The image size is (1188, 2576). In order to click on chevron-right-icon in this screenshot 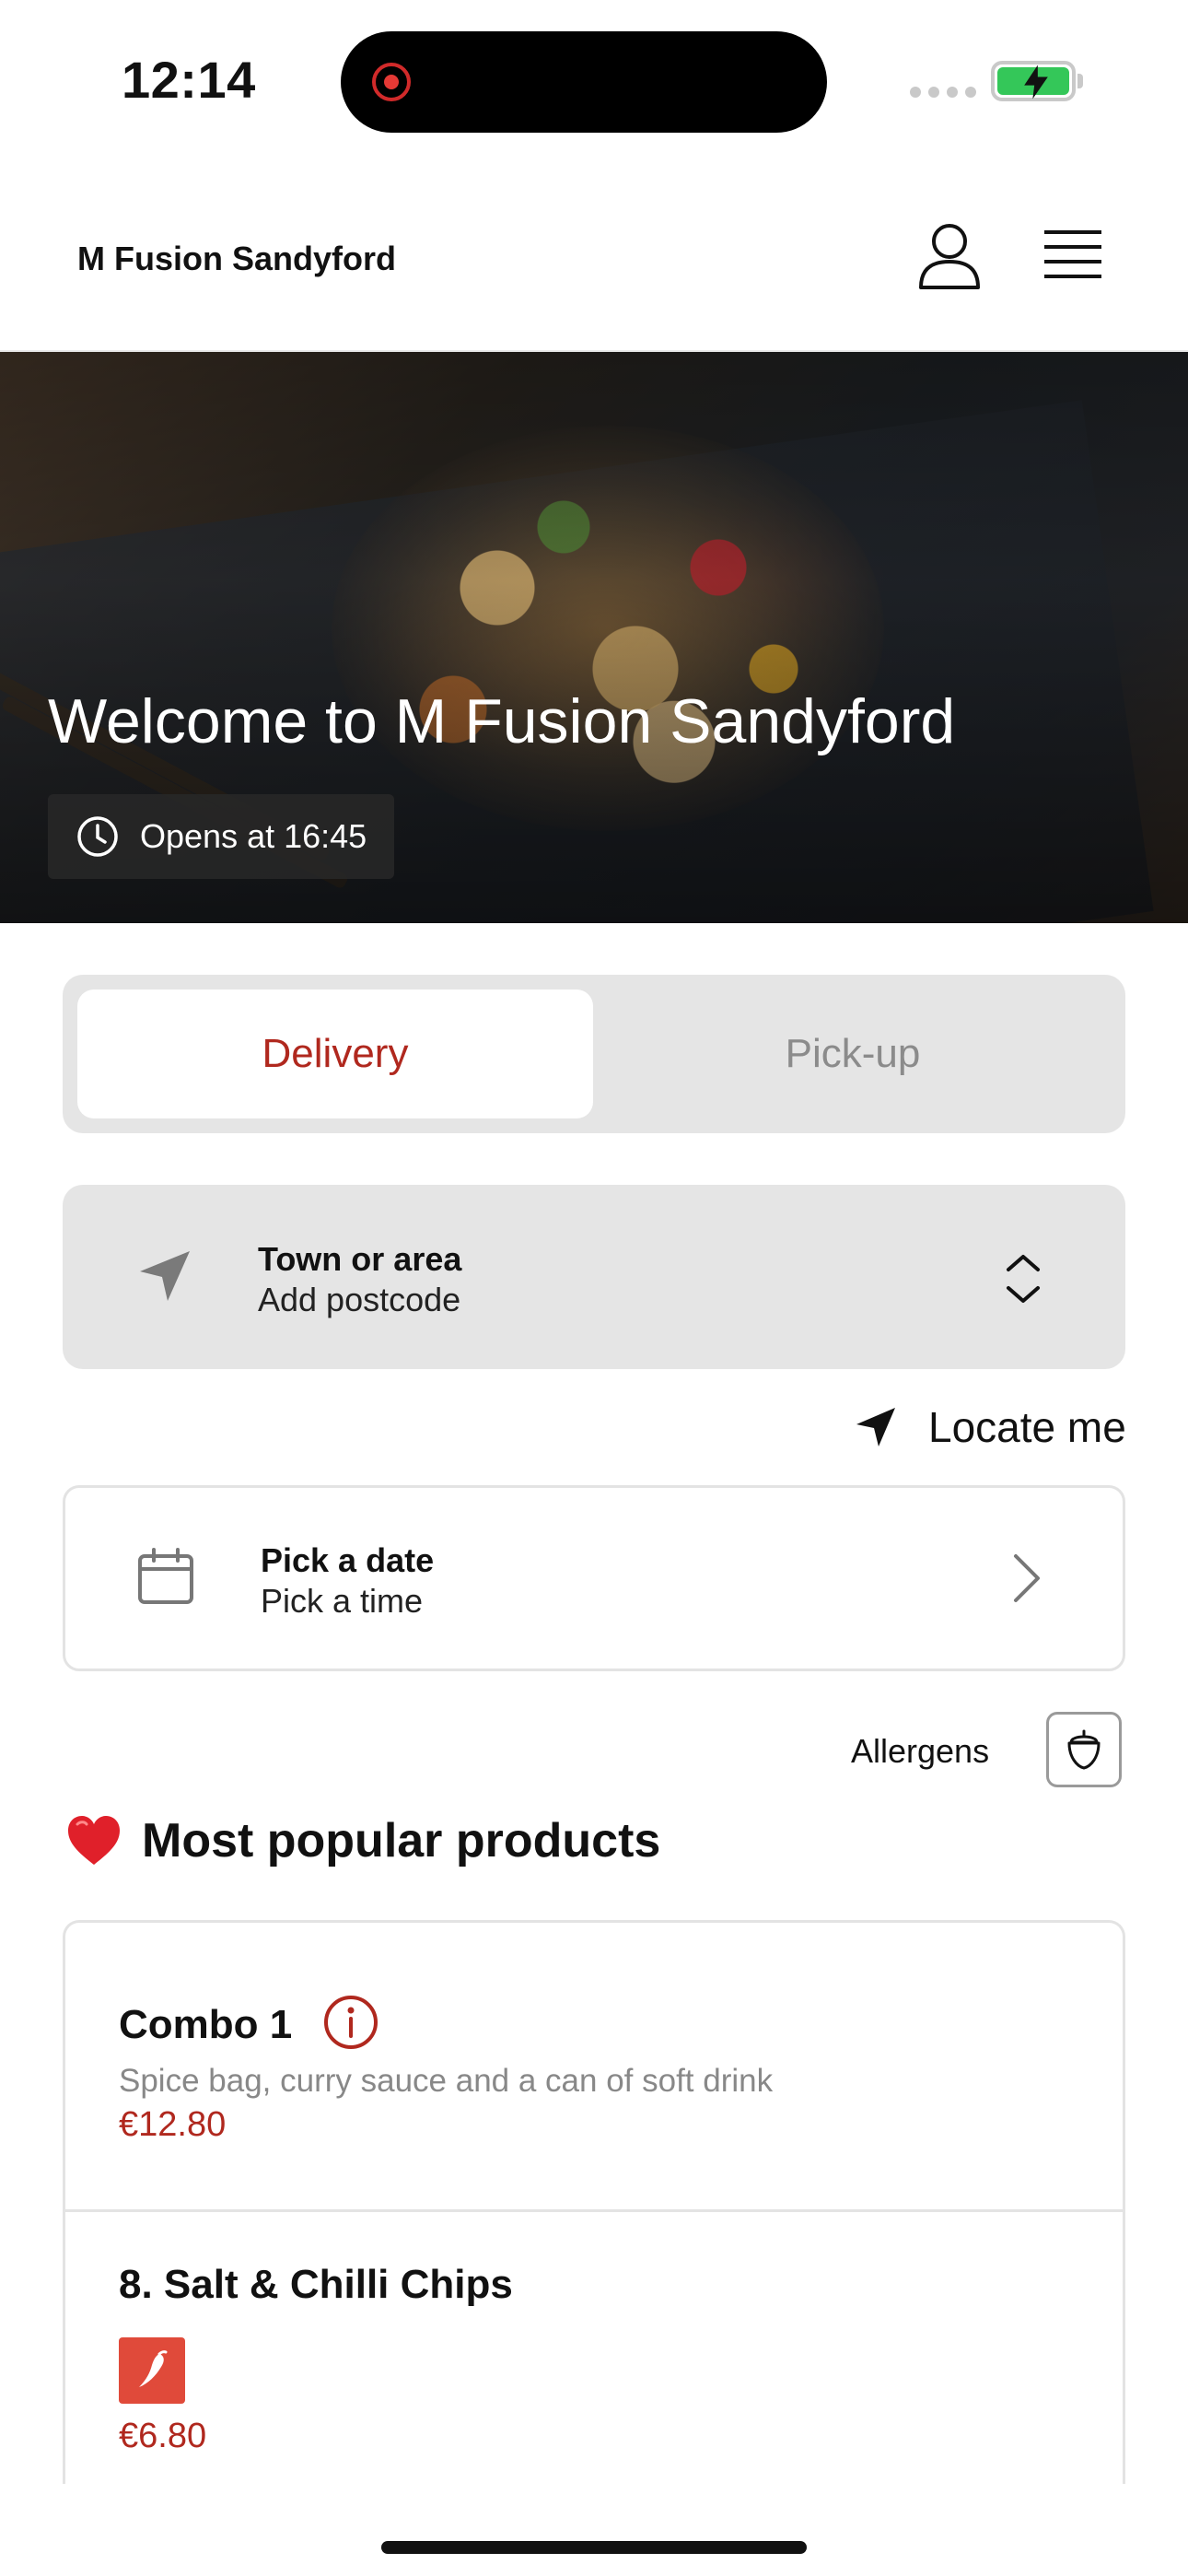, I will do `click(1027, 1578)`.